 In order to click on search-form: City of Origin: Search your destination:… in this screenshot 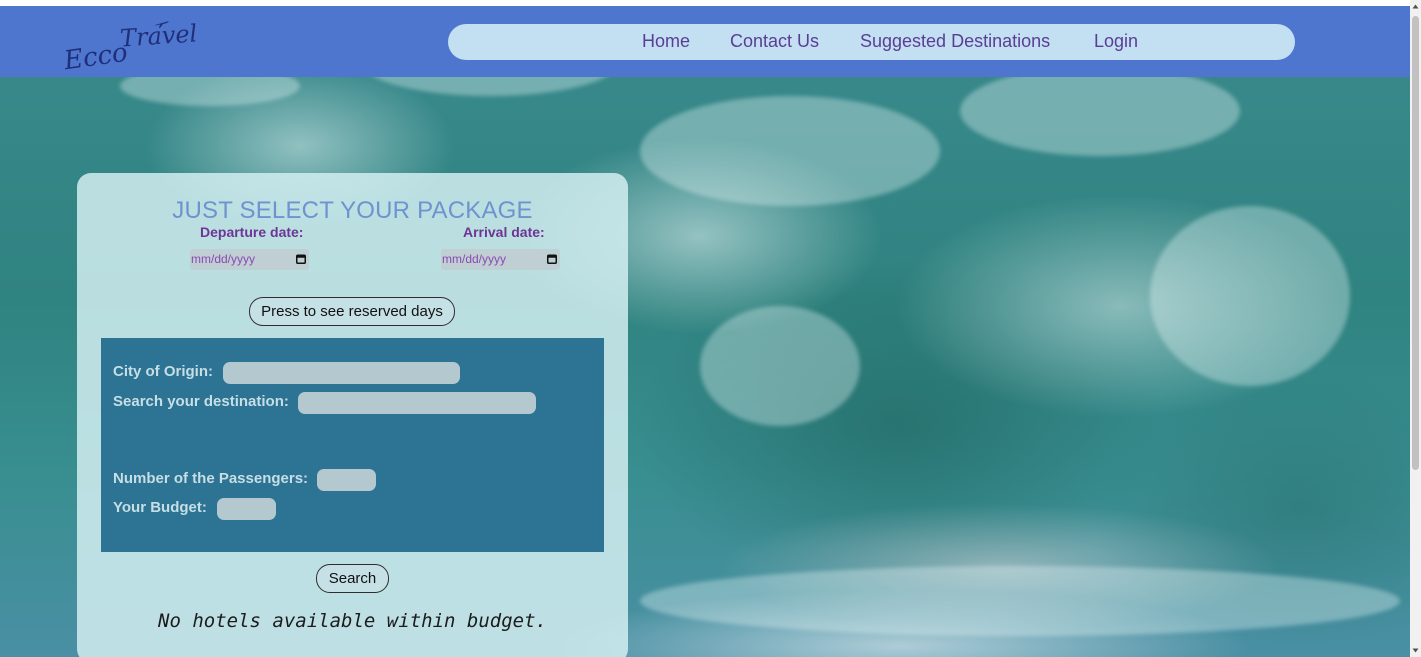, I will do `click(352, 445)`.